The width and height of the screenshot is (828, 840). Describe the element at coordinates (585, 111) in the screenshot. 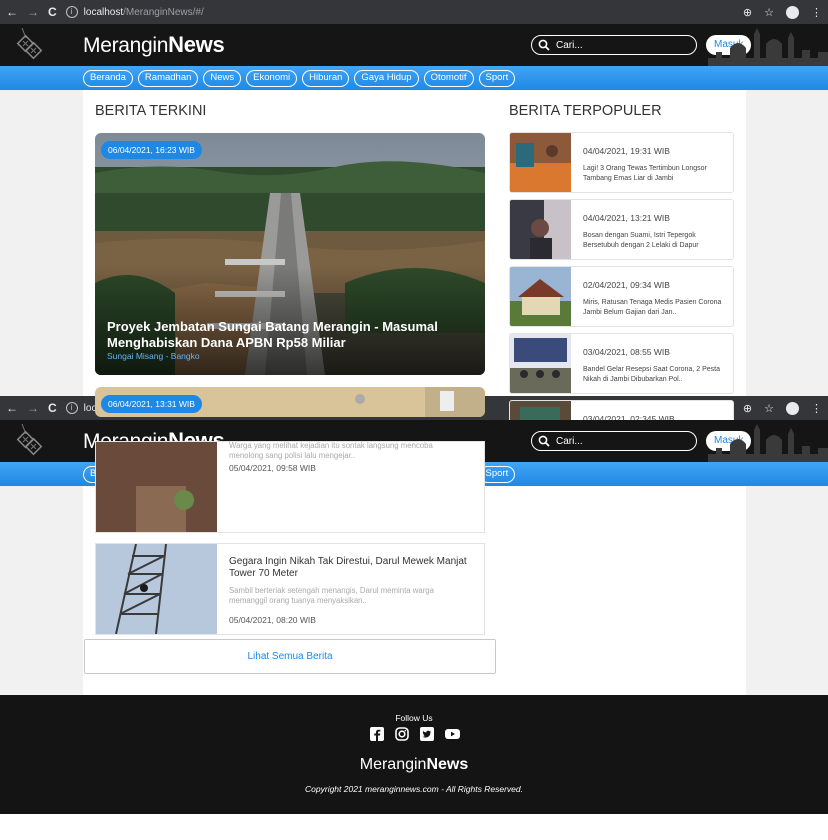

I see `popular-news-heading: BERITA TERPOPULER` at that location.